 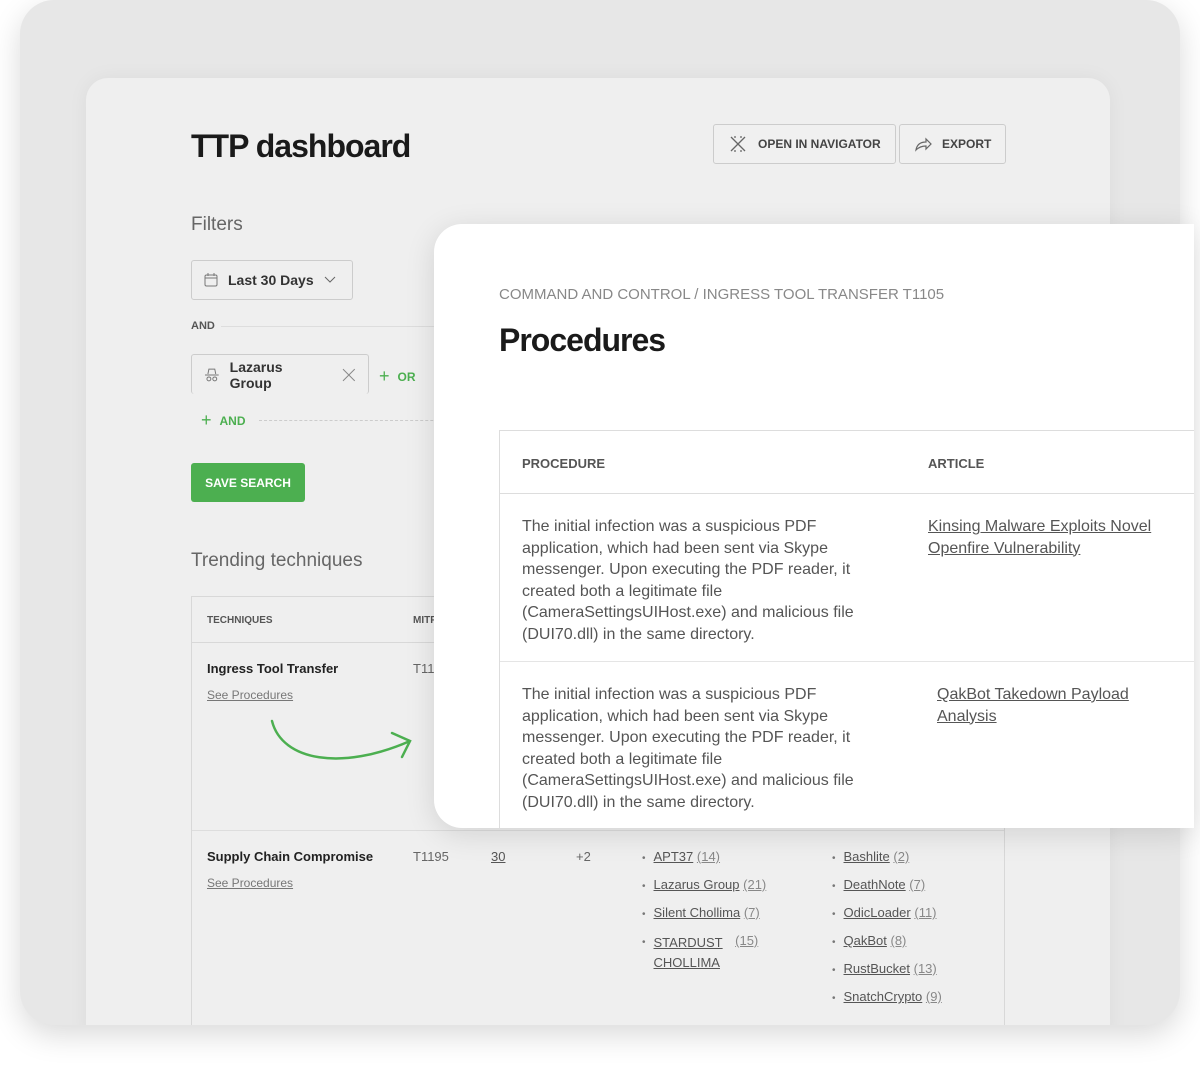 I want to click on entity-count: (9), so click(x=934, y=996).